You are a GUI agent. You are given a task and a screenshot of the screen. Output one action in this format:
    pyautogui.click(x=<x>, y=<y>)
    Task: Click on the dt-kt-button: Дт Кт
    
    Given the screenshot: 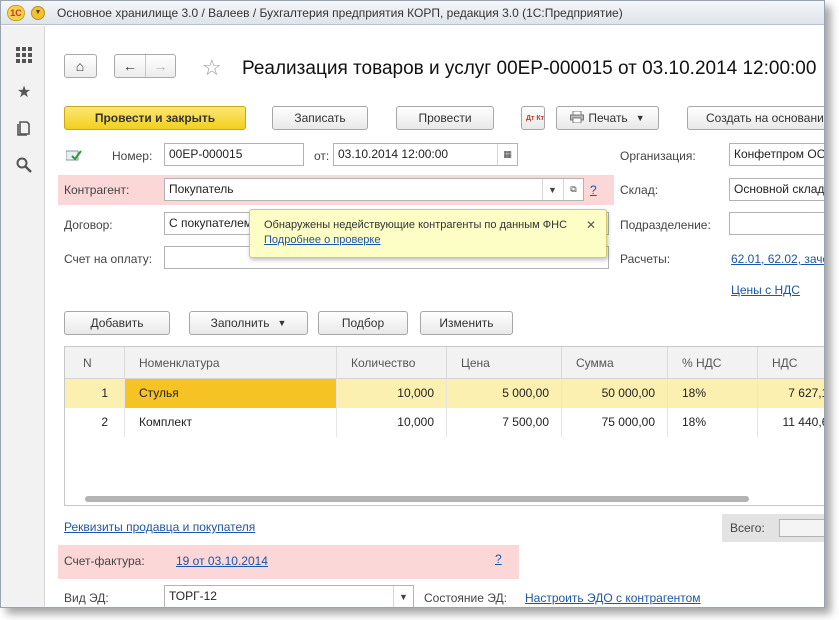 What is the action you would take?
    pyautogui.click(x=533, y=118)
    